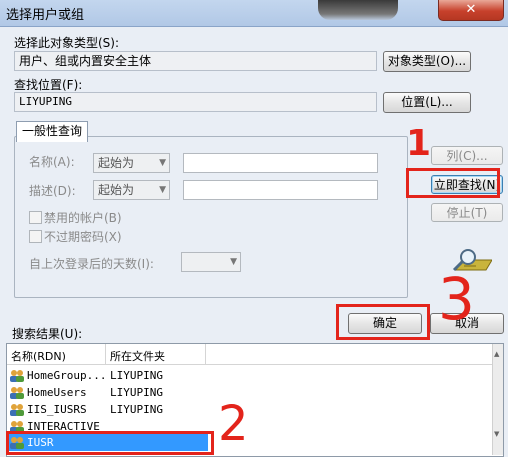  What do you see at coordinates (35, 236) in the screenshot?
I see `non-expiring-password-checkbox` at bounding box center [35, 236].